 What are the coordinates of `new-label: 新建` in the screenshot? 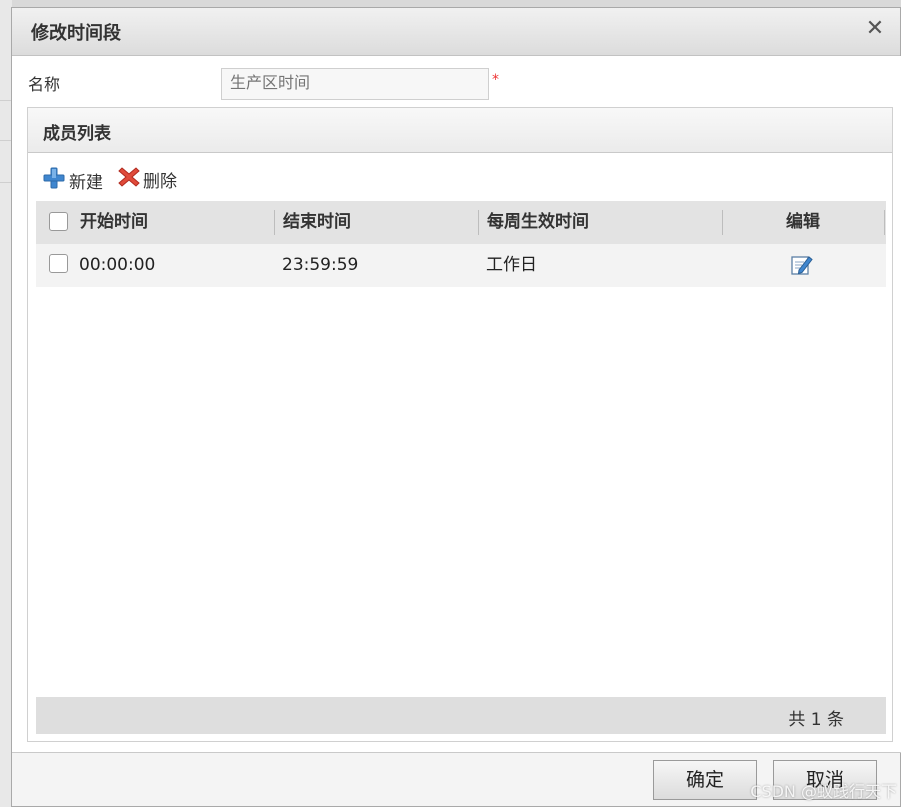 It's located at (86, 183).